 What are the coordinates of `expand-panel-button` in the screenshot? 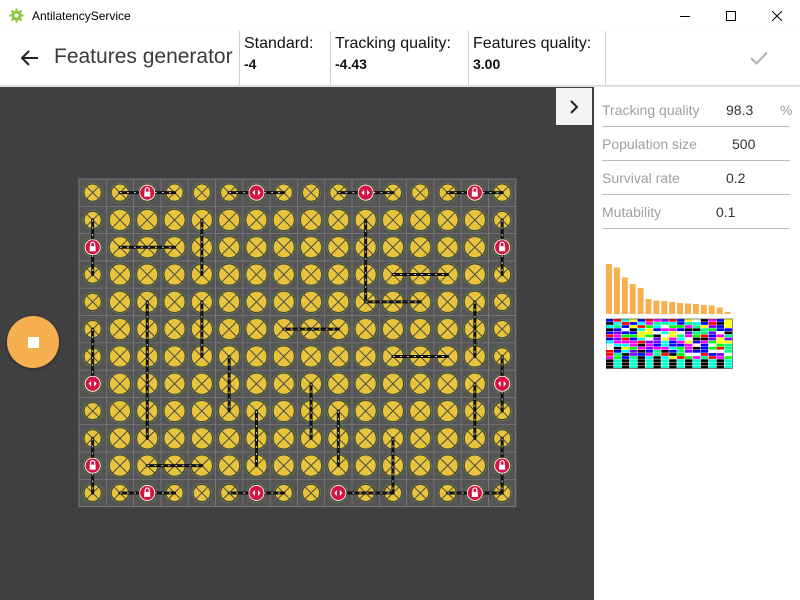 It's located at (574, 106).